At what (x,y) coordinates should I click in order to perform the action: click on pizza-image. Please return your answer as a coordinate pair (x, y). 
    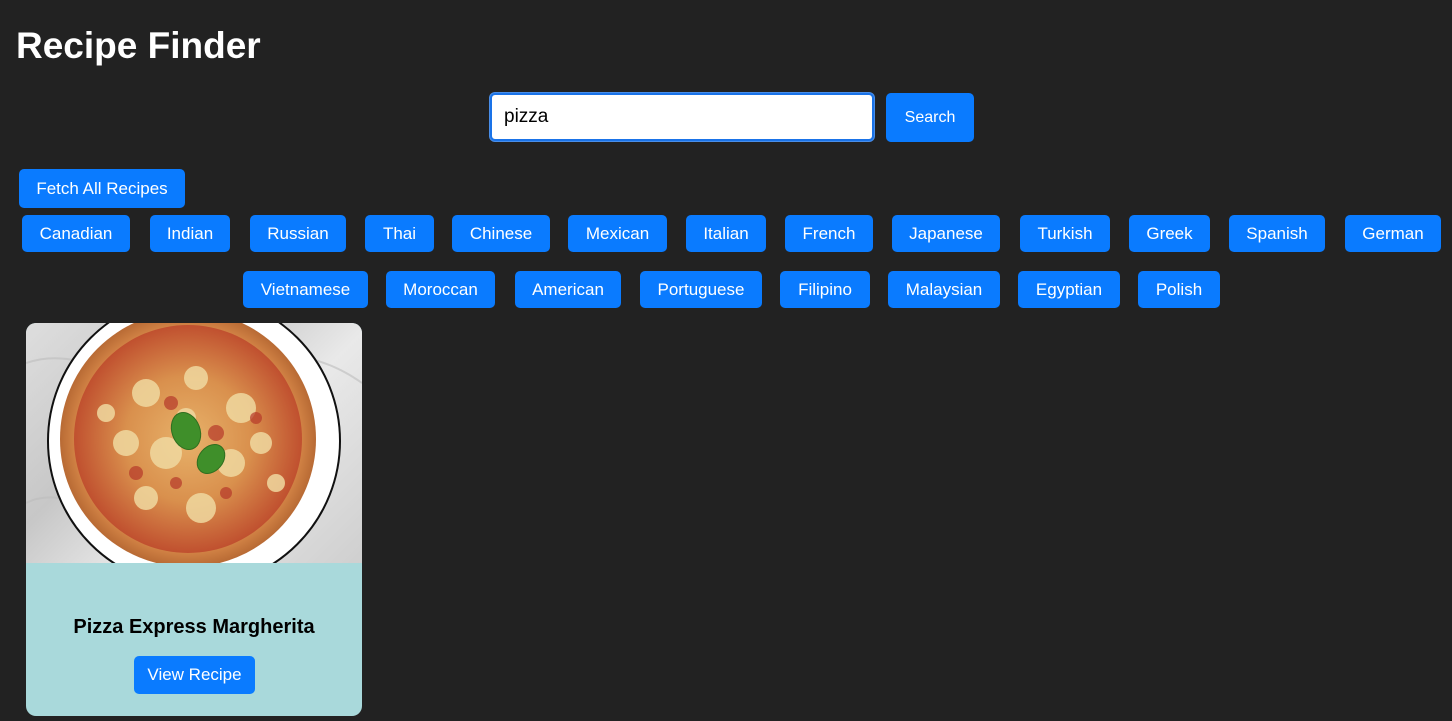
    Looking at the image, I should click on (194, 443).